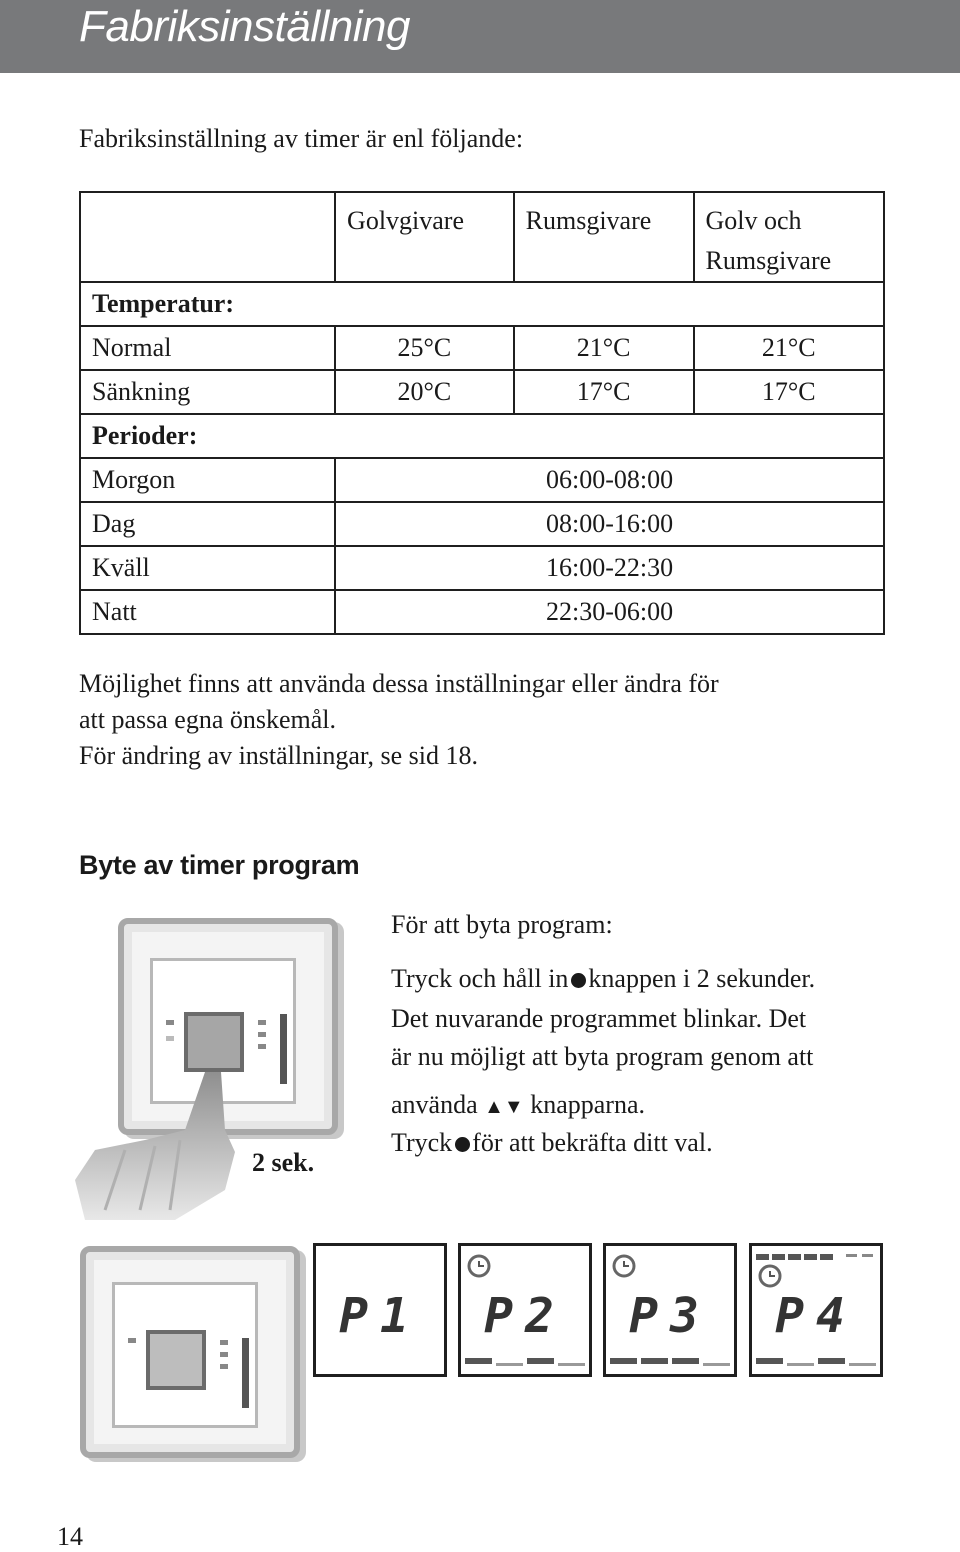  What do you see at coordinates (219, 865) in the screenshot?
I see `section-heading-timer: Byte av timer program` at bounding box center [219, 865].